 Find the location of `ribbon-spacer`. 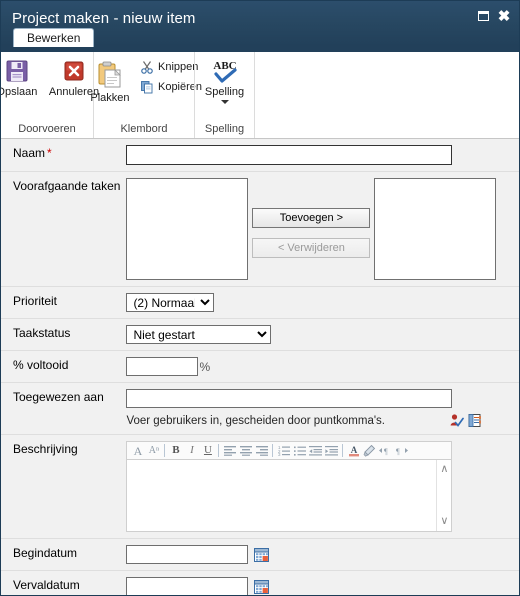

ribbon-spacer is located at coordinates (386, 95).